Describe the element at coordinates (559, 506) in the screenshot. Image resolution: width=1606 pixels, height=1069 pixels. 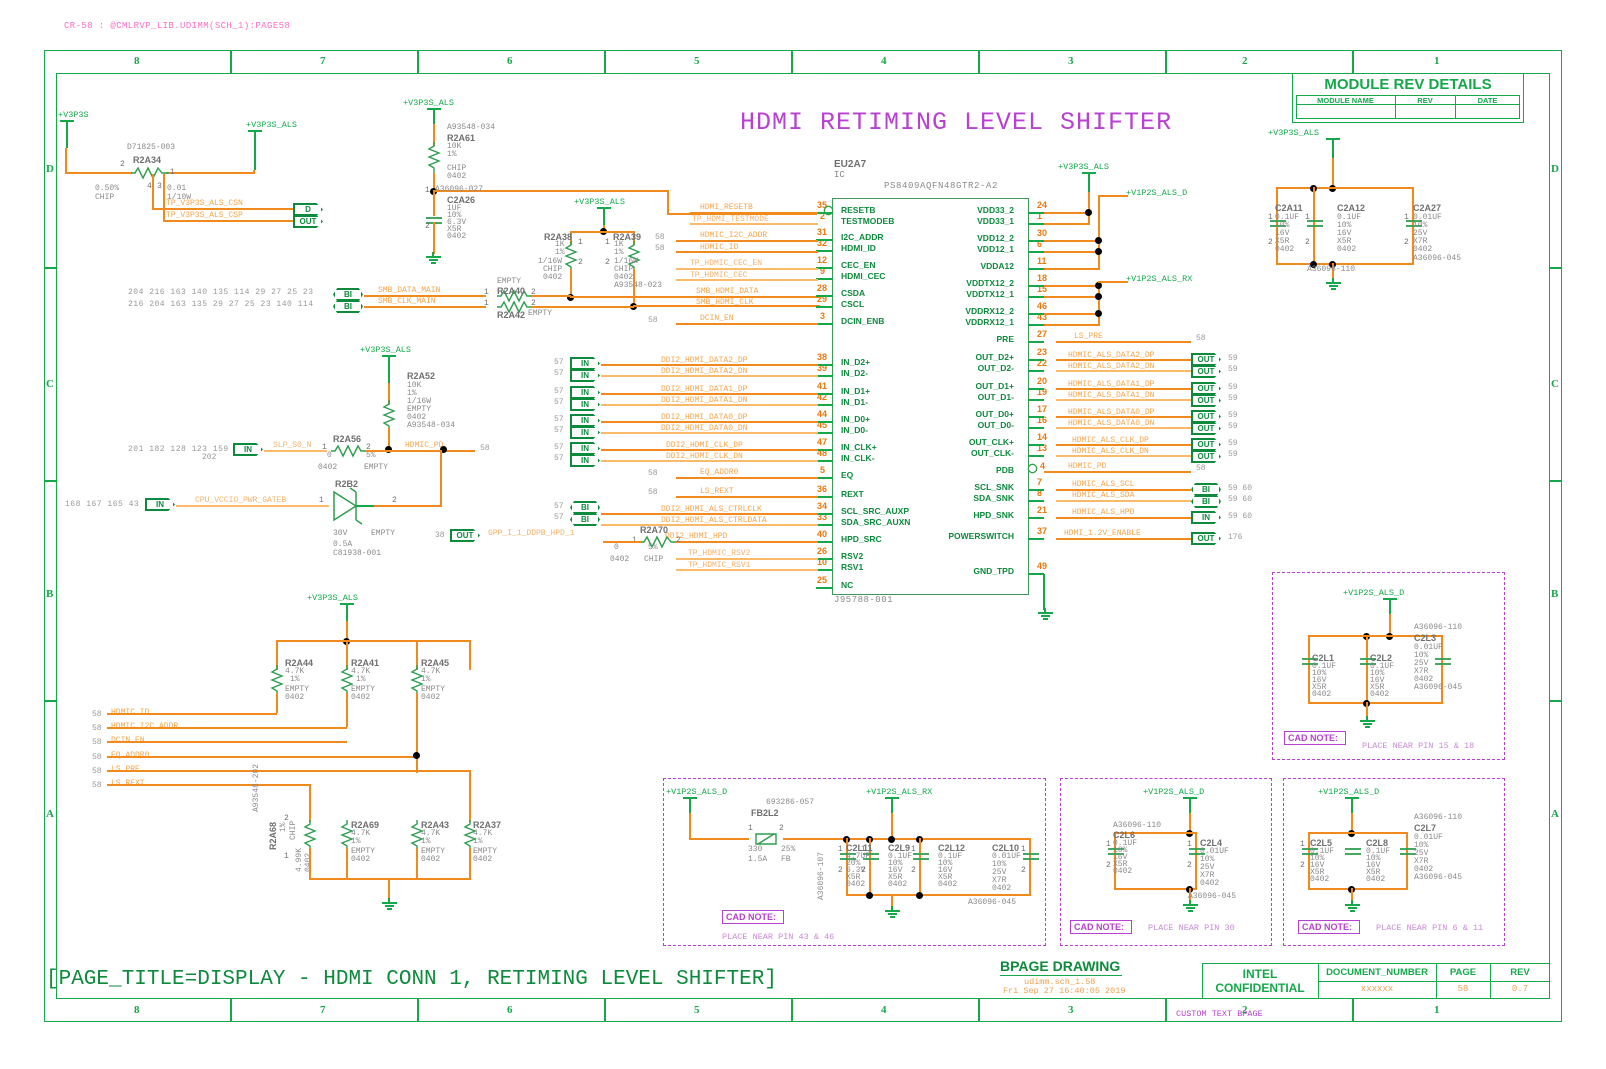
I see `page-ref-ctrlclk: 57` at that location.